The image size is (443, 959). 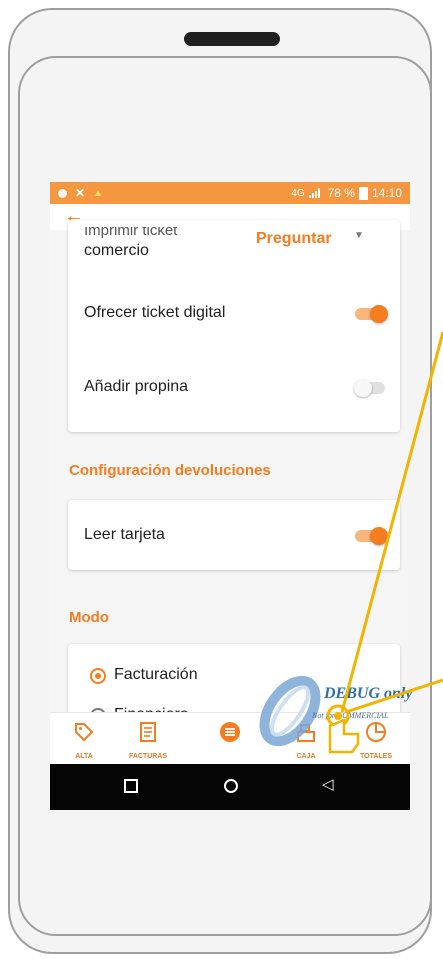 What do you see at coordinates (170, 470) in the screenshot?
I see `returns-section-title: Configuración devoluciones` at bounding box center [170, 470].